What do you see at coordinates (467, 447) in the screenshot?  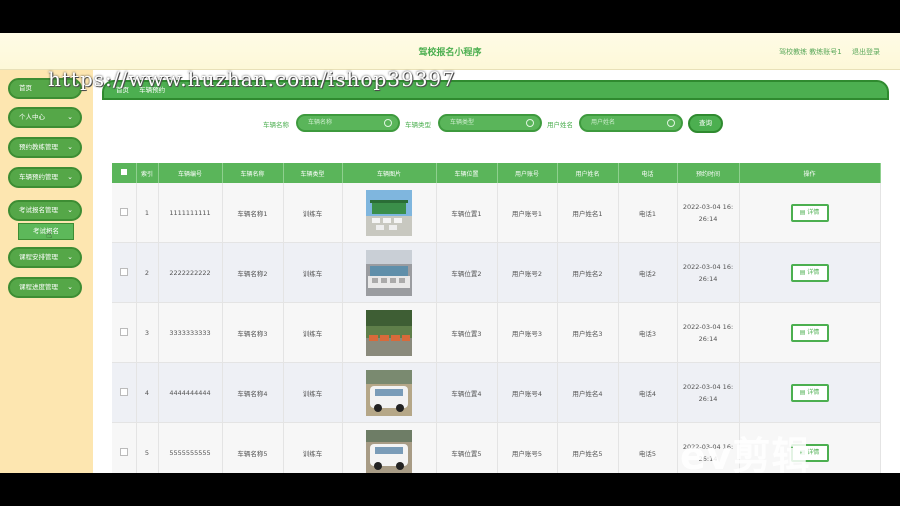 I see `cell-location: 车辆位置5` at bounding box center [467, 447].